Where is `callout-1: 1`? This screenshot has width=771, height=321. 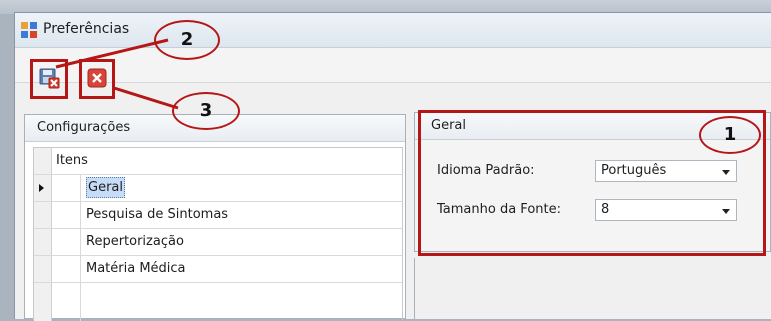 callout-1: 1 is located at coordinates (730, 135).